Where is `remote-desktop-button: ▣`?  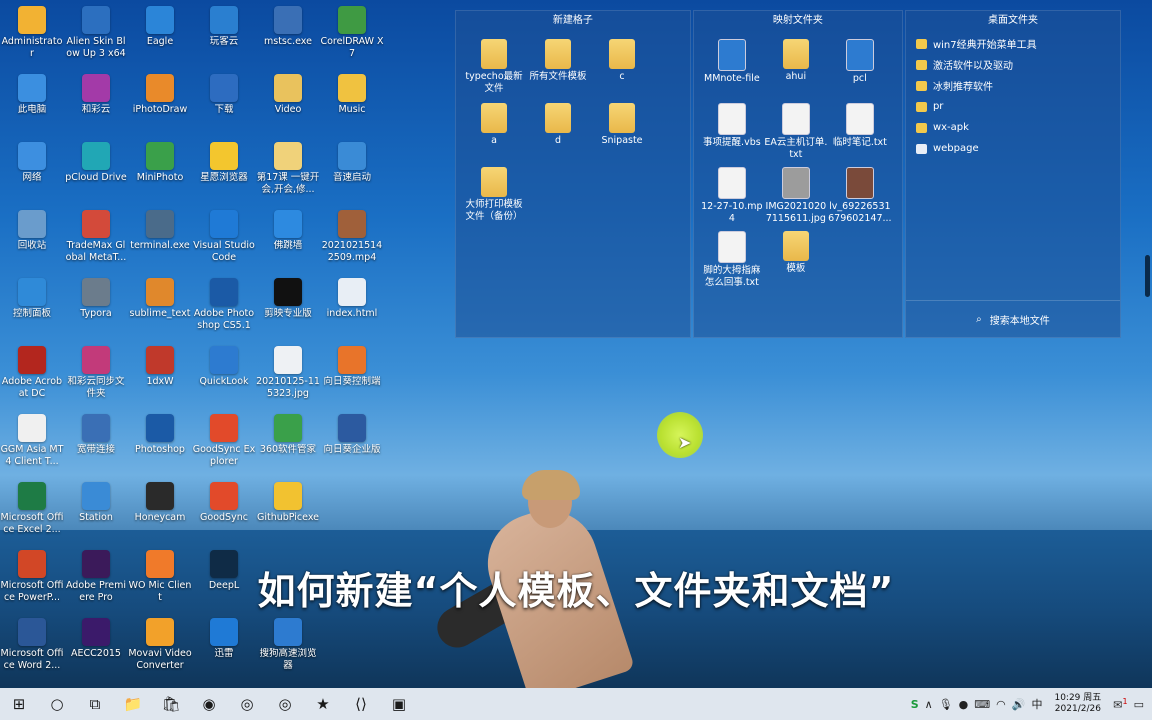 remote-desktop-button: ▣ is located at coordinates (399, 704).